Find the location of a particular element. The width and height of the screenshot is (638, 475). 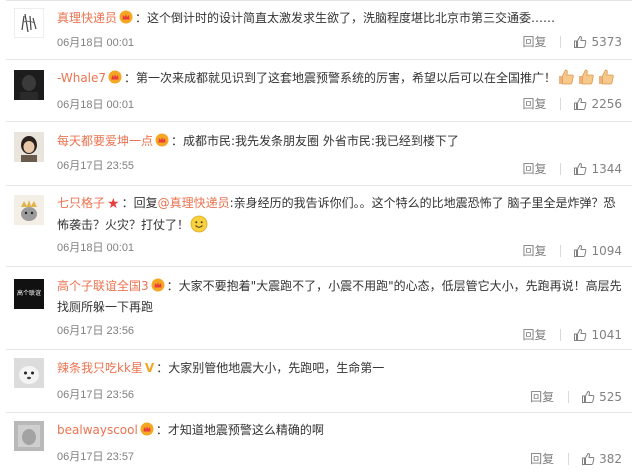

like-count: 1094 is located at coordinates (606, 250).